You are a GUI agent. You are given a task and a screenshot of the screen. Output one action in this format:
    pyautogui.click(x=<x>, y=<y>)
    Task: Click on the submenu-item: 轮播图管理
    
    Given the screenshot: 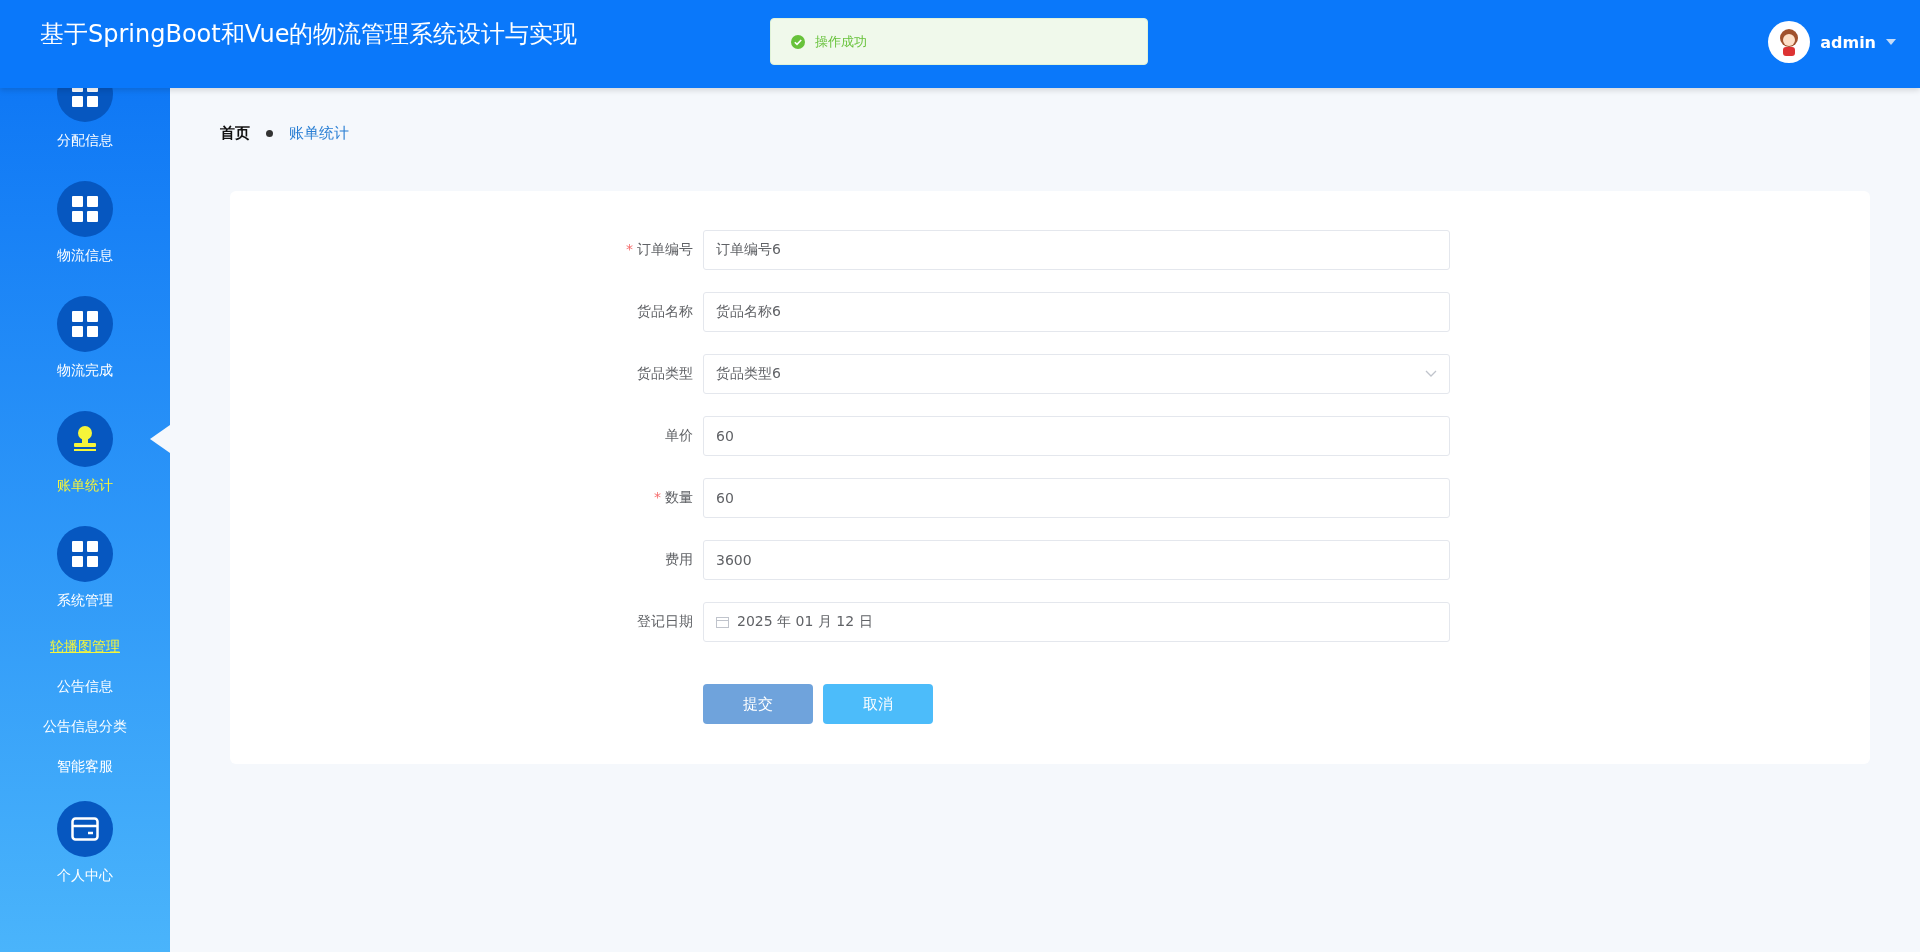 What is the action you would take?
    pyautogui.click(x=85, y=647)
    